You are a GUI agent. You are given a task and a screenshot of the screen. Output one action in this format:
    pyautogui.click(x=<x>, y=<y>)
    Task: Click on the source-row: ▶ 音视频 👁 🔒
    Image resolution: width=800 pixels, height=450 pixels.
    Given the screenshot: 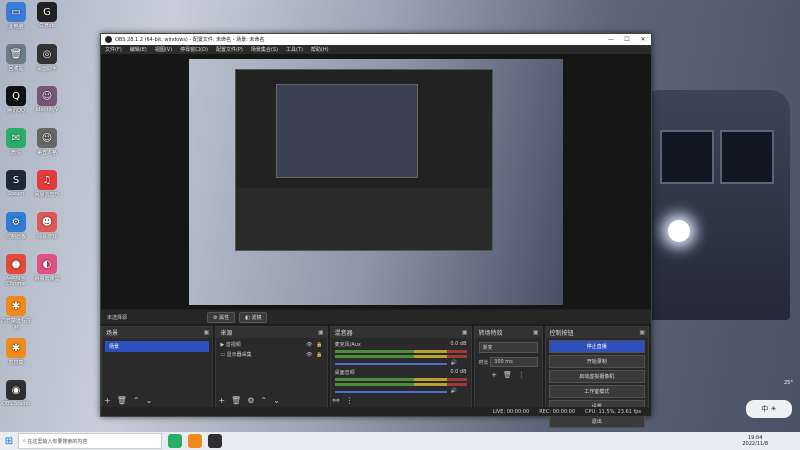 What is the action you would take?
    pyautogui.click(x=271, y=345)
    